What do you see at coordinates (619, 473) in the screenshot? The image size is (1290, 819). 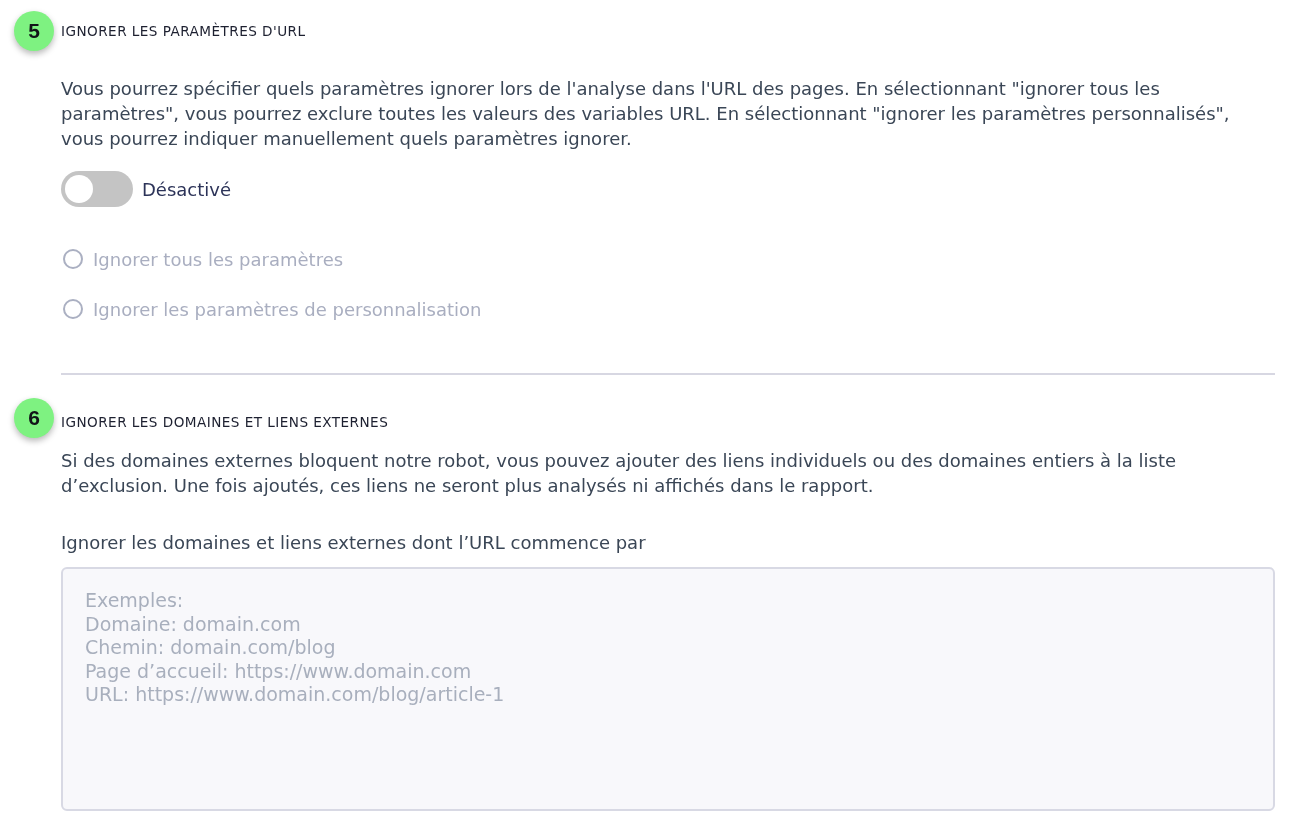 I see `section-description: Si des domaines externes bloquent notre robot, vous pouvez ajouter des liens individuels ou des domaines entiers à la liste d’exclusion. Une fois ajoutés, ces liens ne seront plus analysés ni affichés dans le rapport.` at bounding box center [619, 473].